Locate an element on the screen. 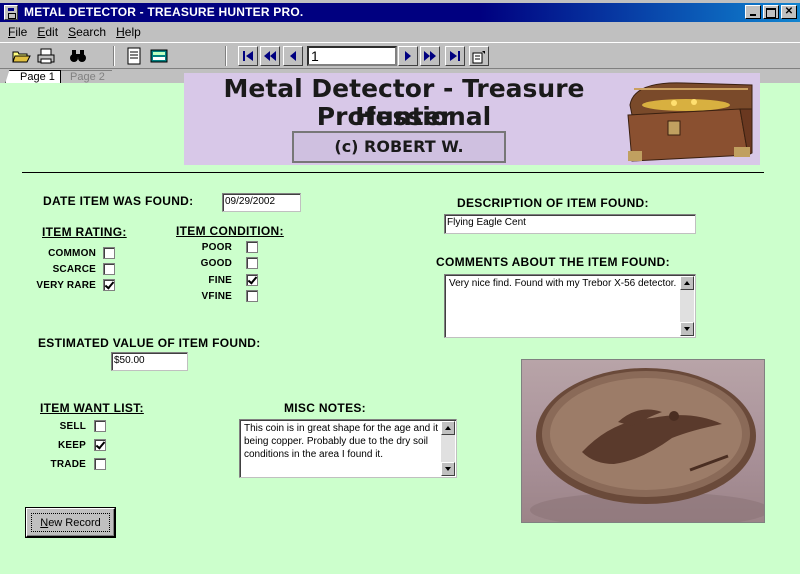  misc-notes-label: MISC NOTES: is located at coordinates (325, 408).